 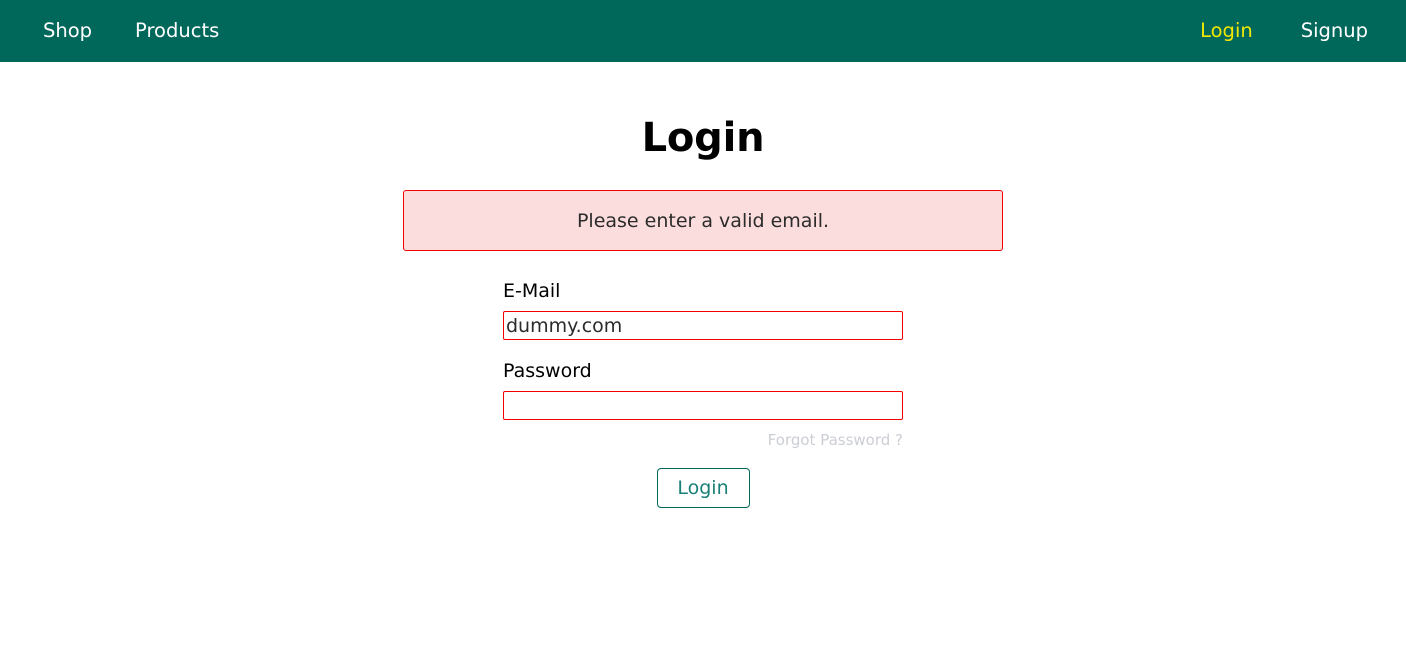 What do you see at coordinates (1334, 31) in the screenshot?
I see `nav-link-signup: Signup` at bounding box center [1334, 31].